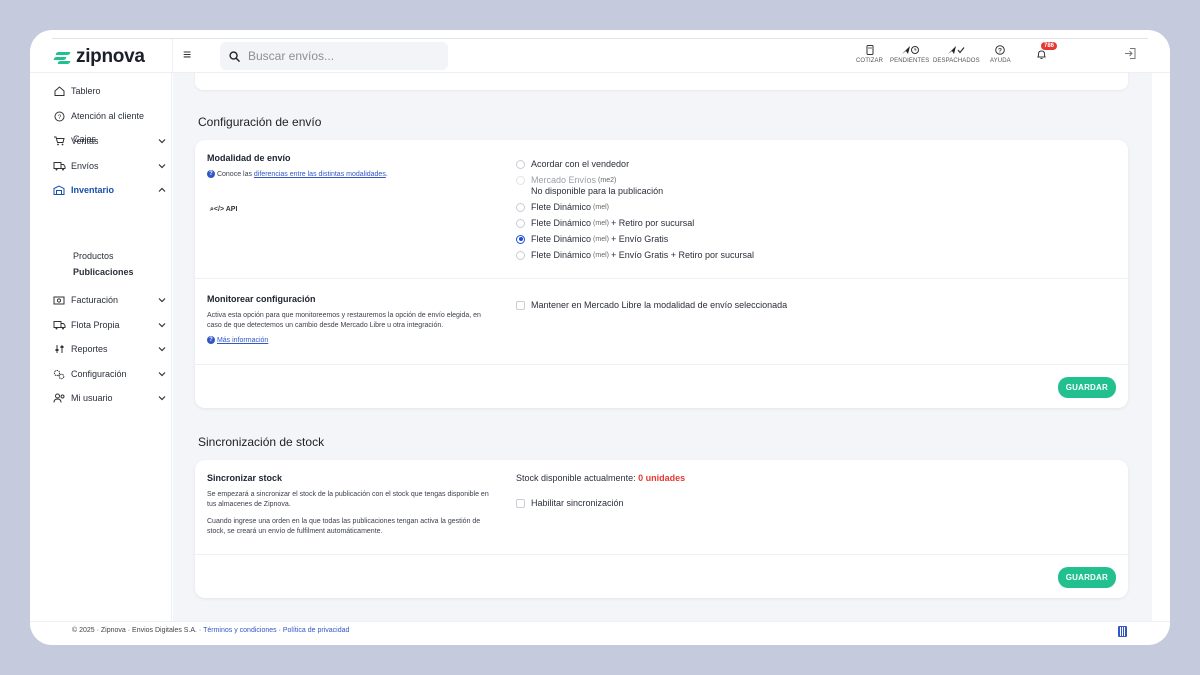 The height and width of the screenshot is (675, 1200). I want to click on search-icon, so click(234, 56).